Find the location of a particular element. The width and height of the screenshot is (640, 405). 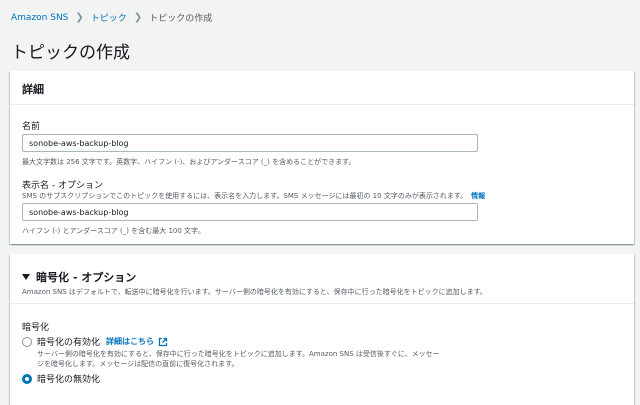

encryption-disable-label: 暗号化の無効化 is located at coordinates (69, 380).